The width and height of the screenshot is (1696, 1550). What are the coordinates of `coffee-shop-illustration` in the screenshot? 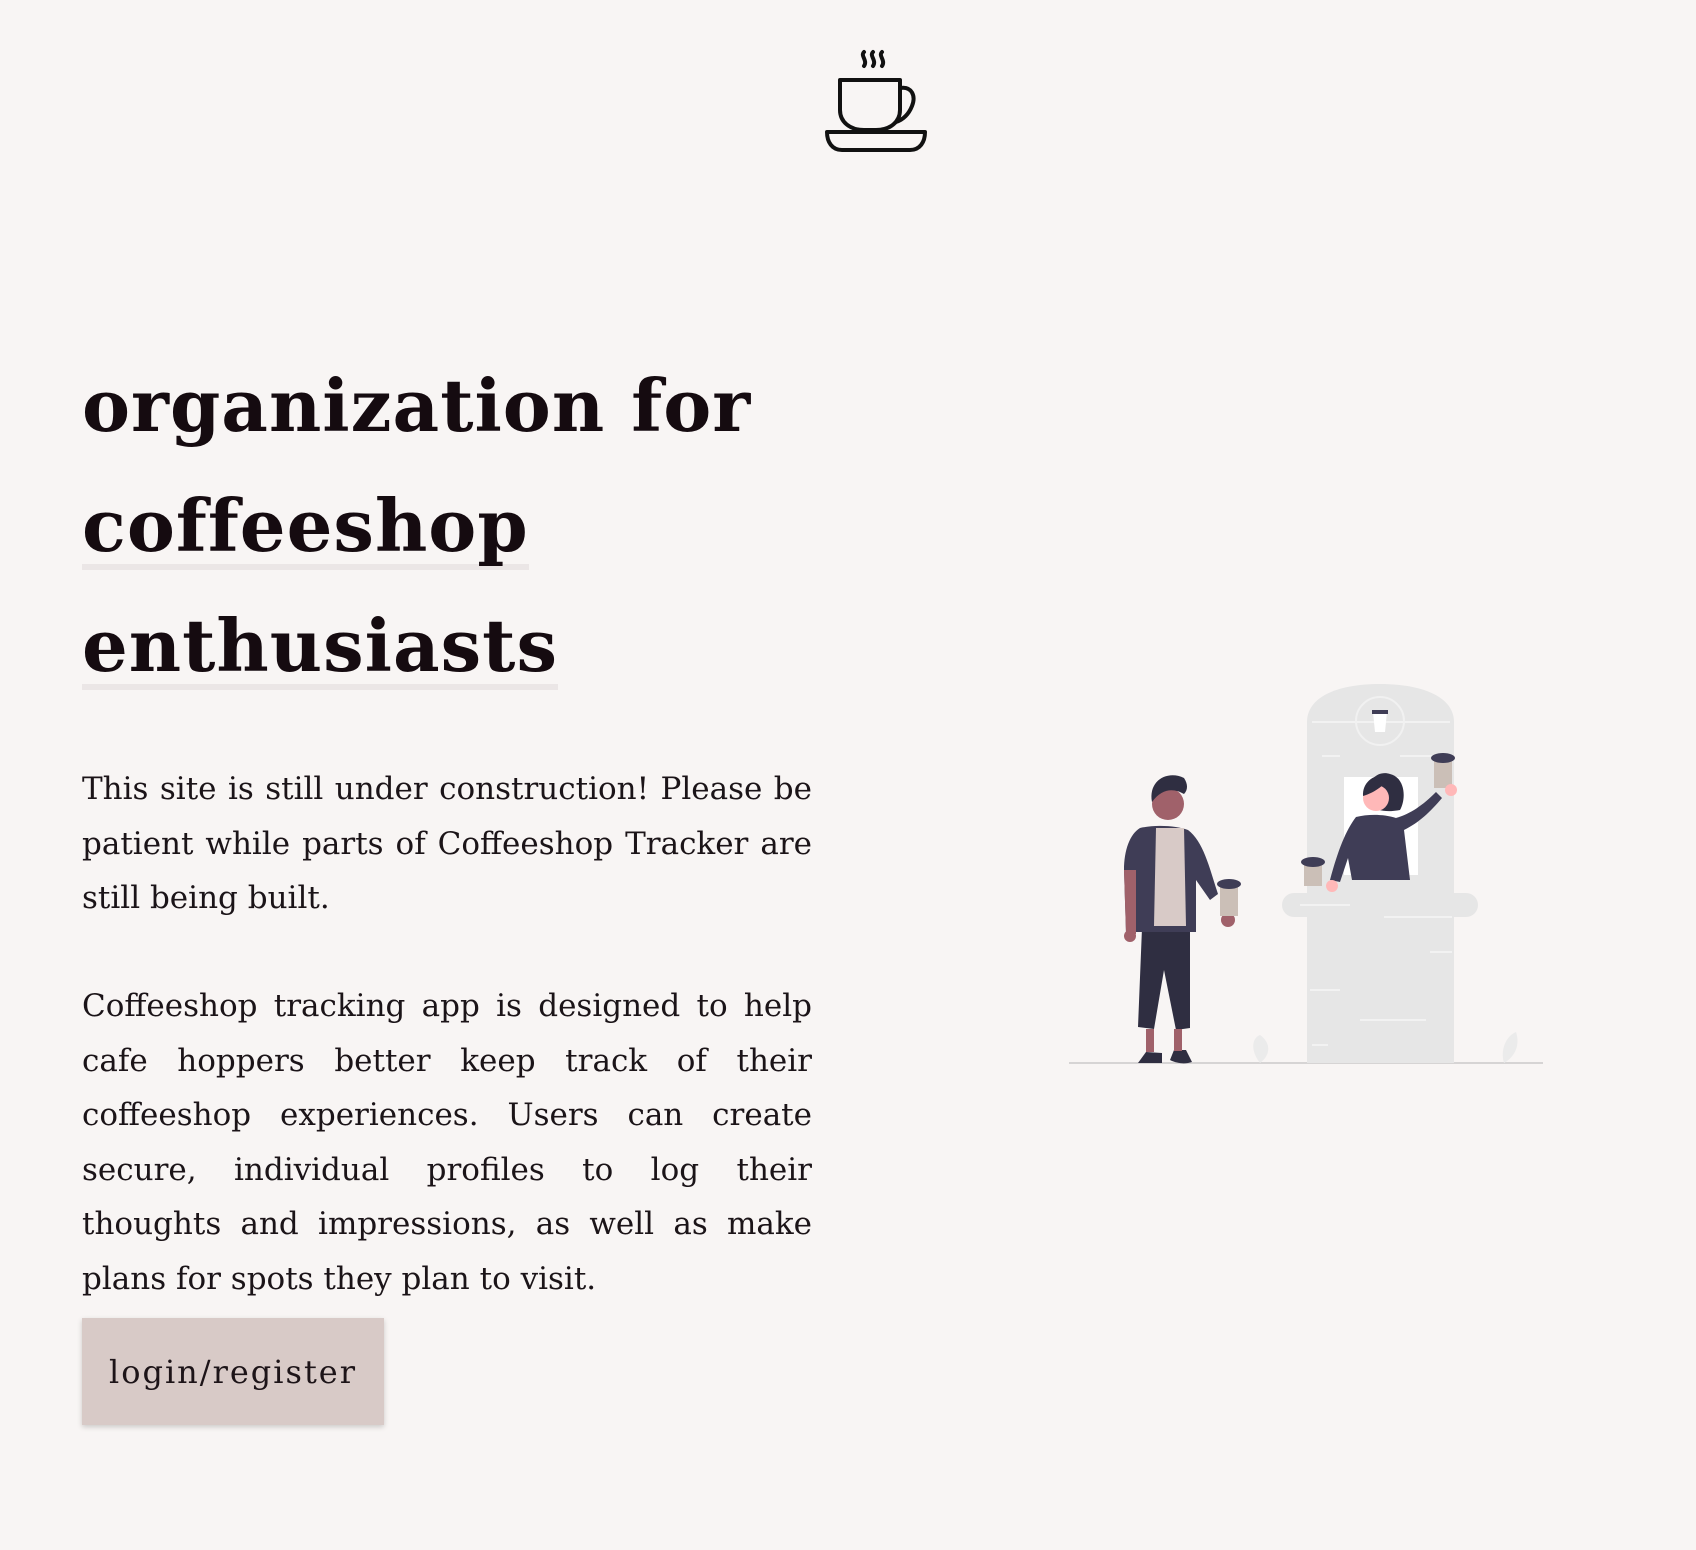 It's located at (1306, 874).